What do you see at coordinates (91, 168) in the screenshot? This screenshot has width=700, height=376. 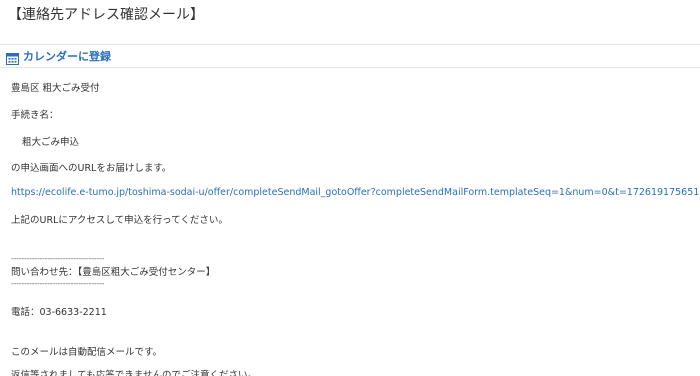 I see `notice-line: の申込画面へのURLをお届けします。` at bounding box center [91, 168].